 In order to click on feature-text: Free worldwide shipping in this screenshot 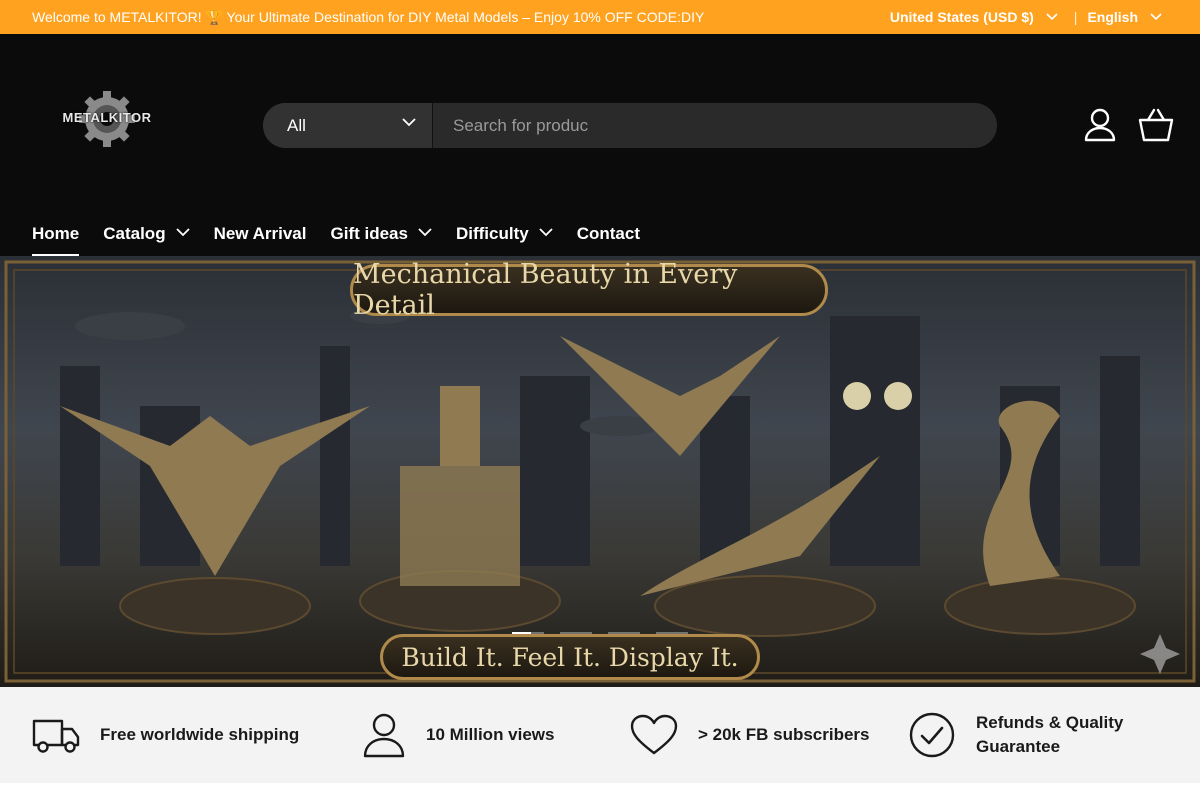, I will do `click(200, 734)`.